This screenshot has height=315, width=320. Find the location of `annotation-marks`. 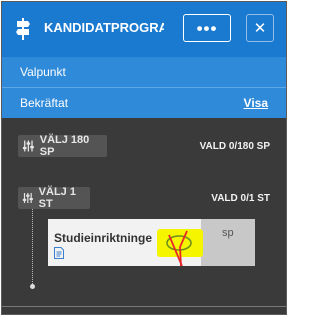

annotation-marks is located at coordinates (179, 248).